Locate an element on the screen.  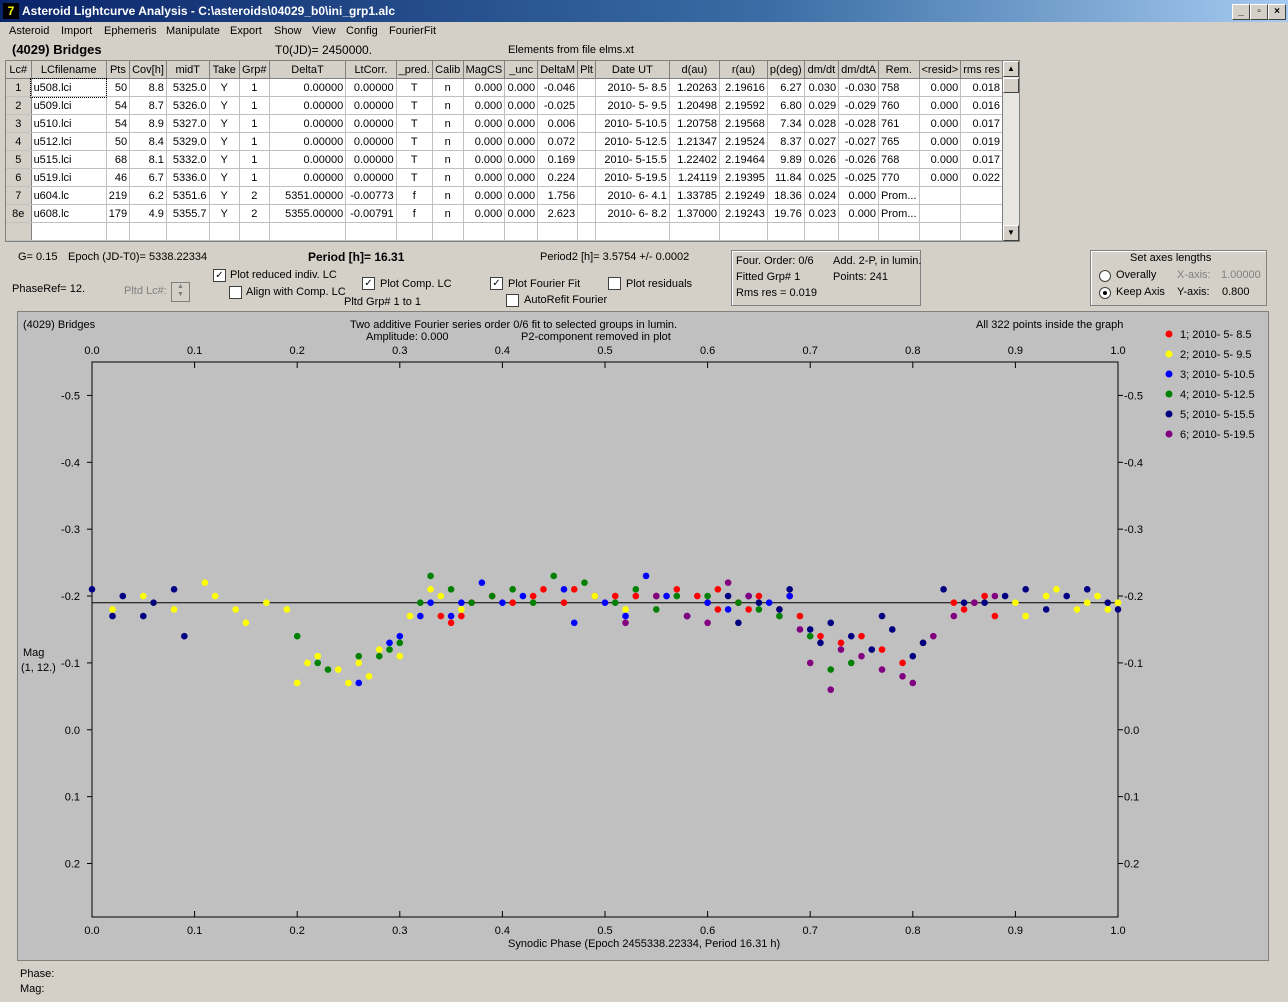
table-cell: u512.lci is located at coordinates (69, 141).